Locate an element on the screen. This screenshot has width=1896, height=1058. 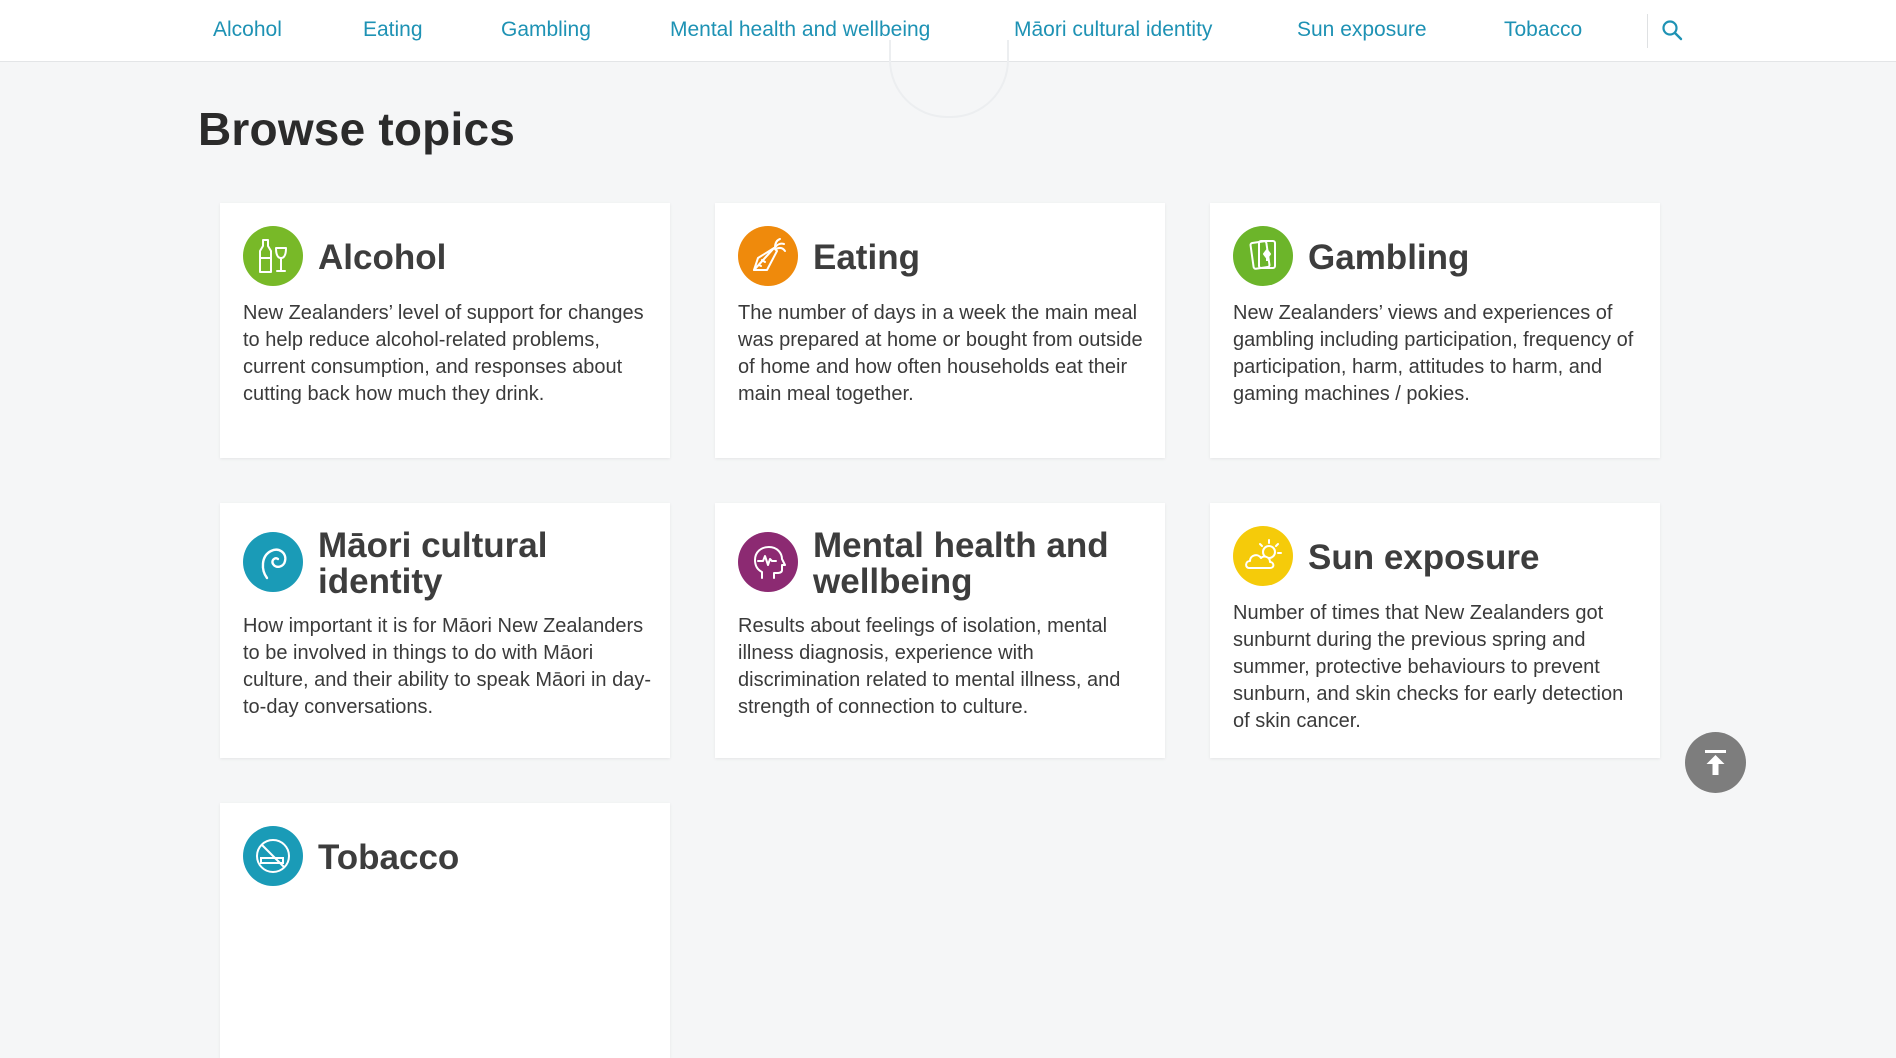
playing-cards-icon is located at coordinates (1263, 256).